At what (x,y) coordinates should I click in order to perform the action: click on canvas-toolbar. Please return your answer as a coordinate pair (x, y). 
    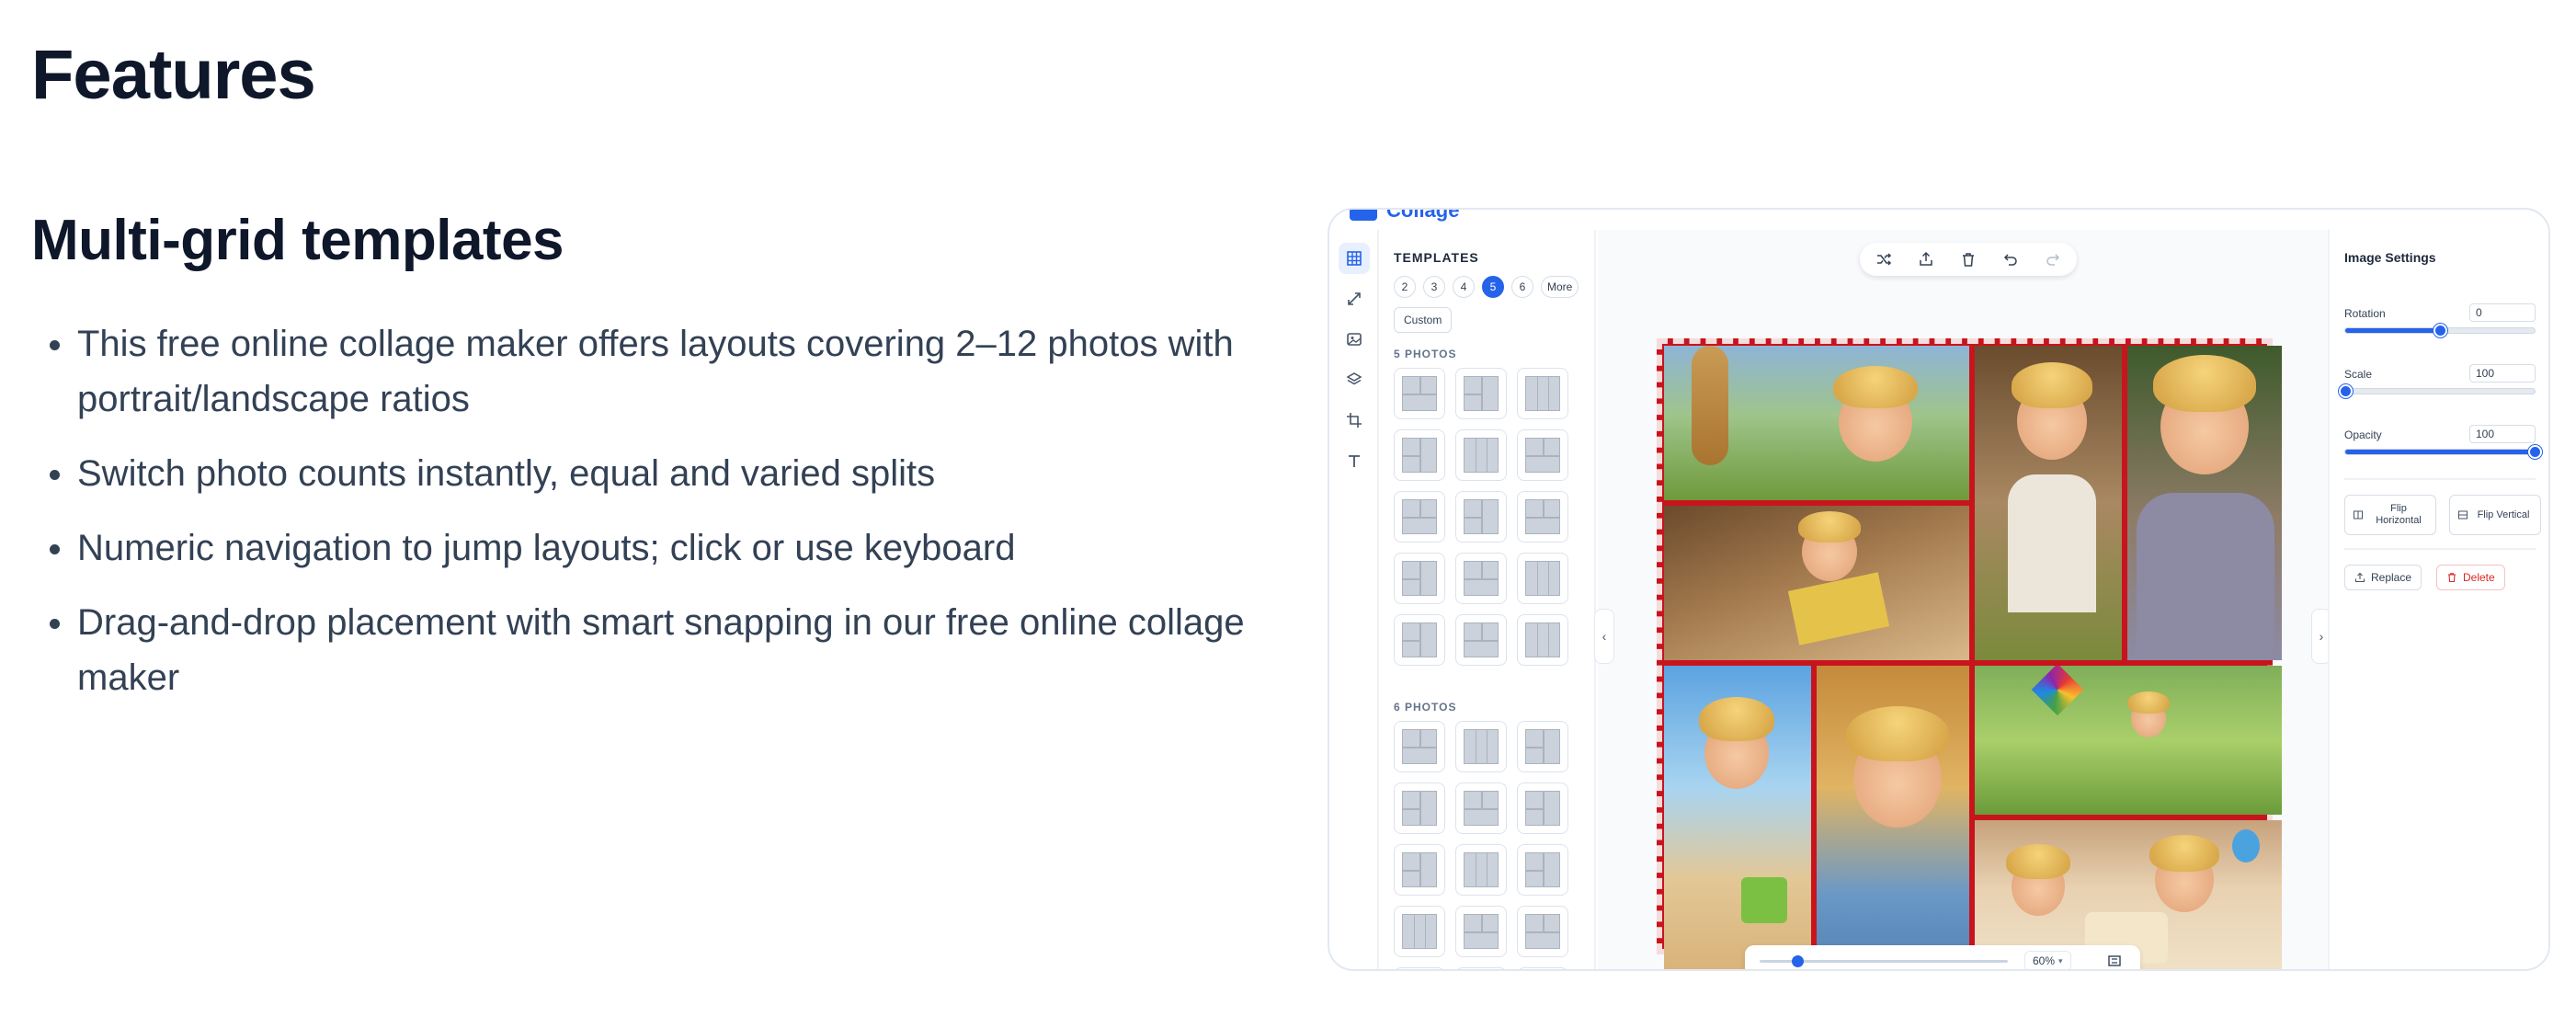
    Looking at the image, I should click on (1968, 259).